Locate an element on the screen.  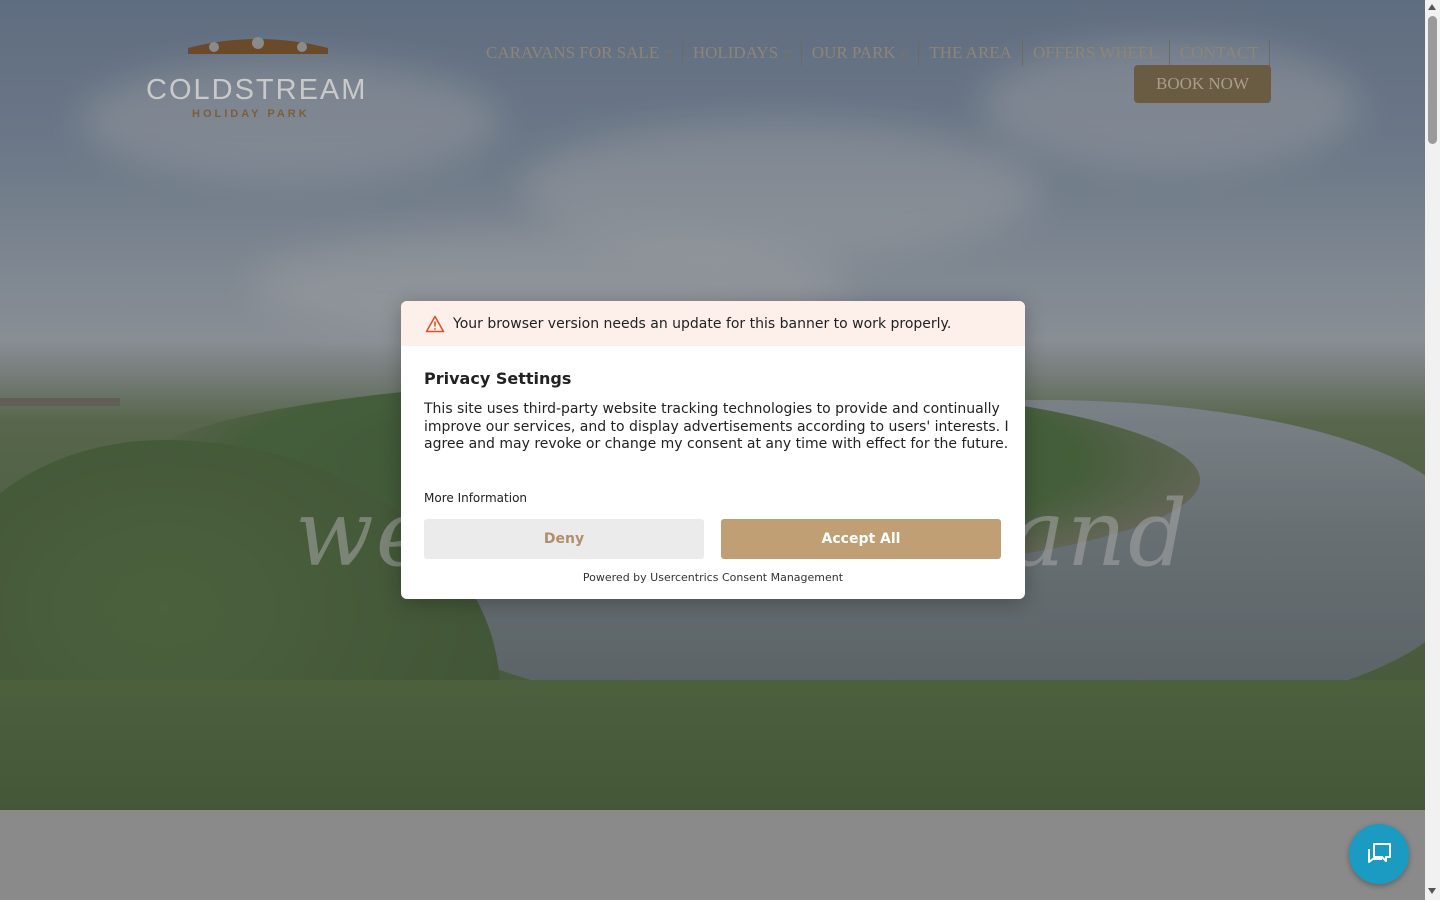
nav-item-offers-wheel: OFFERS WHEEL is located at coordinates (1096, 53).